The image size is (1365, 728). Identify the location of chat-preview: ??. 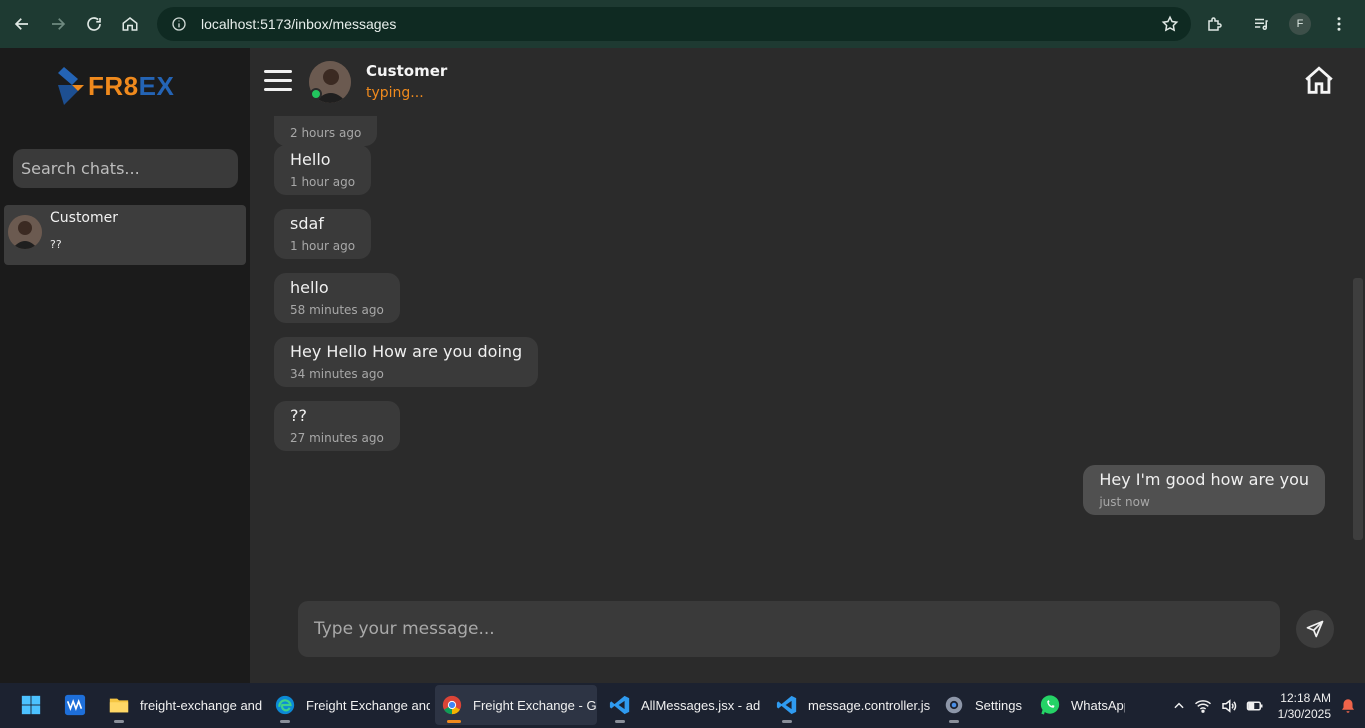
(56, 244).